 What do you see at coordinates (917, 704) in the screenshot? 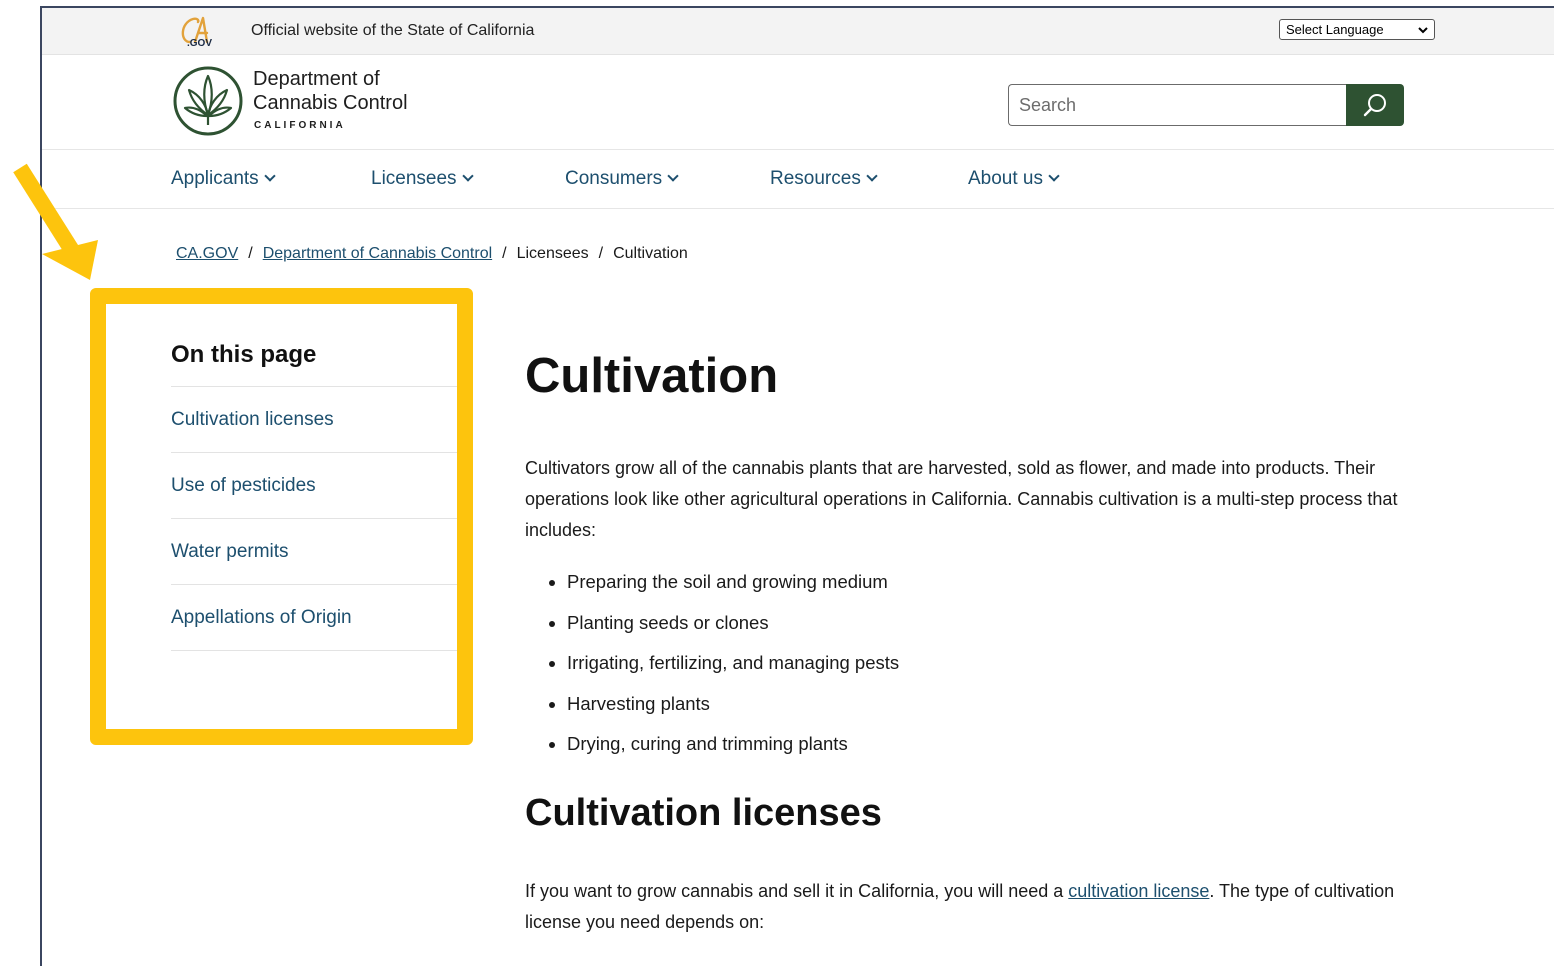
I see `list-item: Harvesting plants` at bounding box center [917, 704].